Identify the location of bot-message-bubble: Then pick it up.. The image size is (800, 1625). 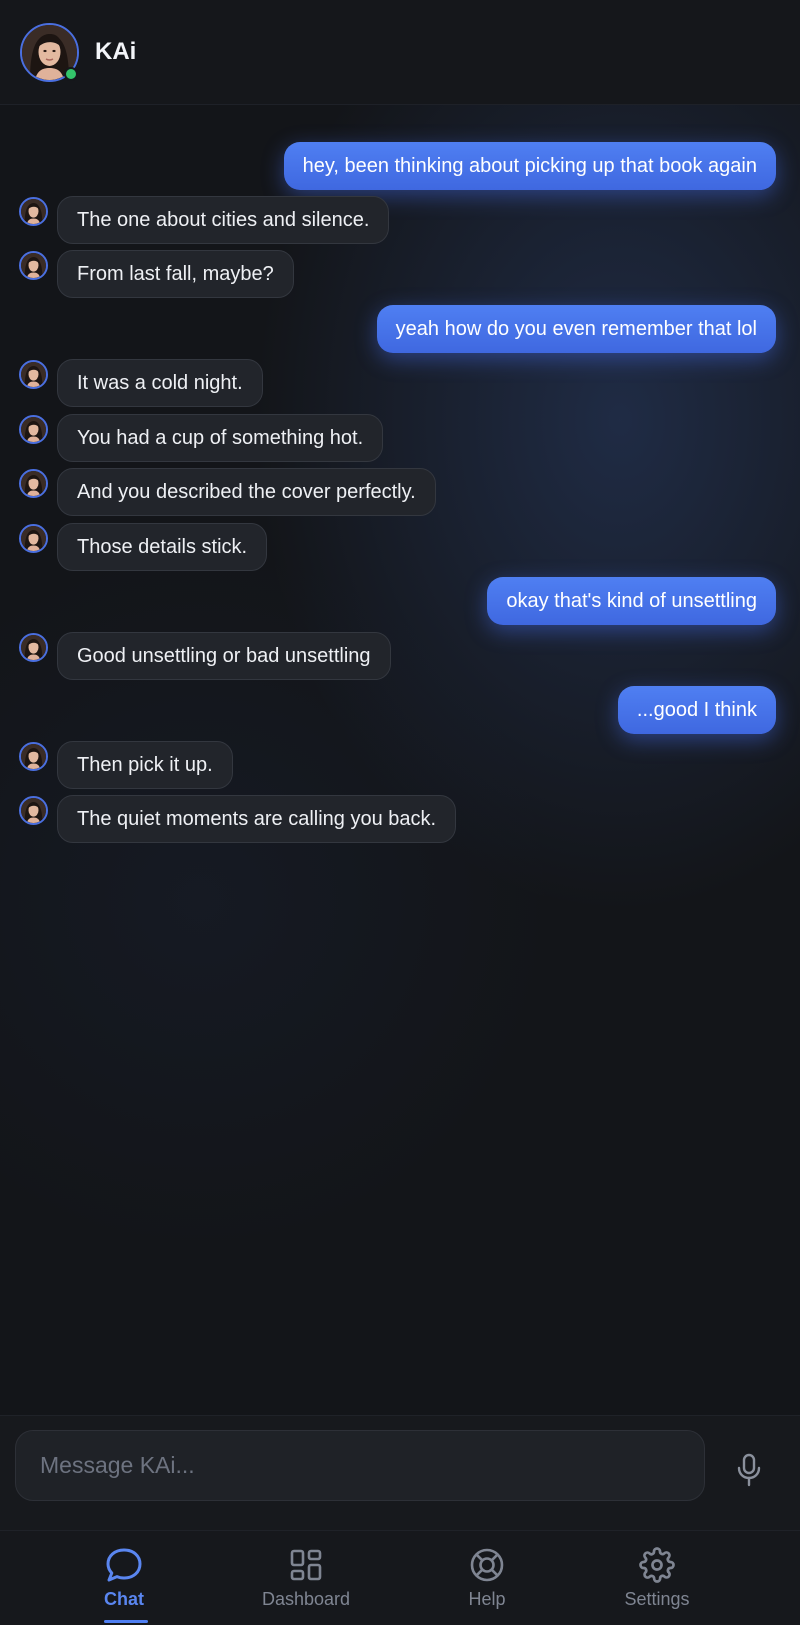
(145, 765).